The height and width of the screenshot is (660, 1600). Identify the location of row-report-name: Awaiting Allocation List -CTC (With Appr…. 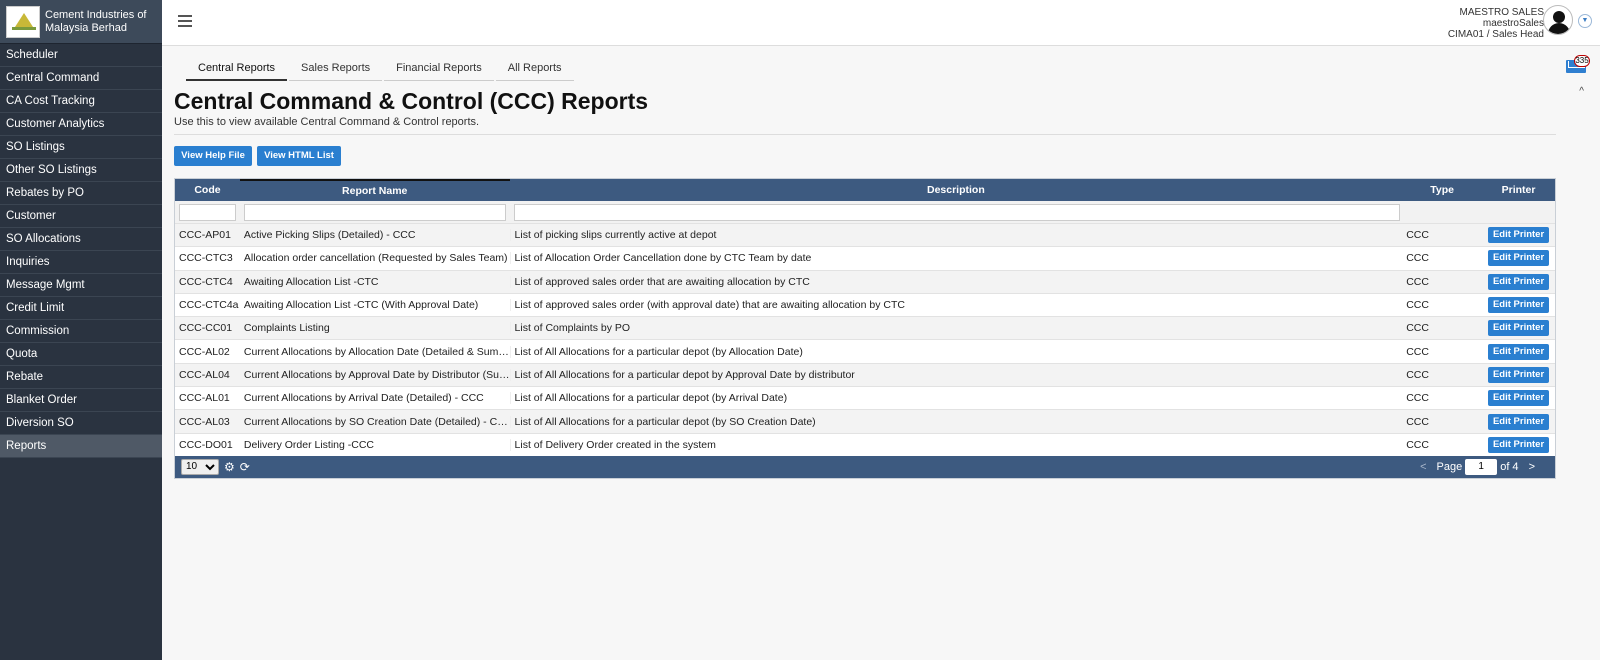
(375, 305).